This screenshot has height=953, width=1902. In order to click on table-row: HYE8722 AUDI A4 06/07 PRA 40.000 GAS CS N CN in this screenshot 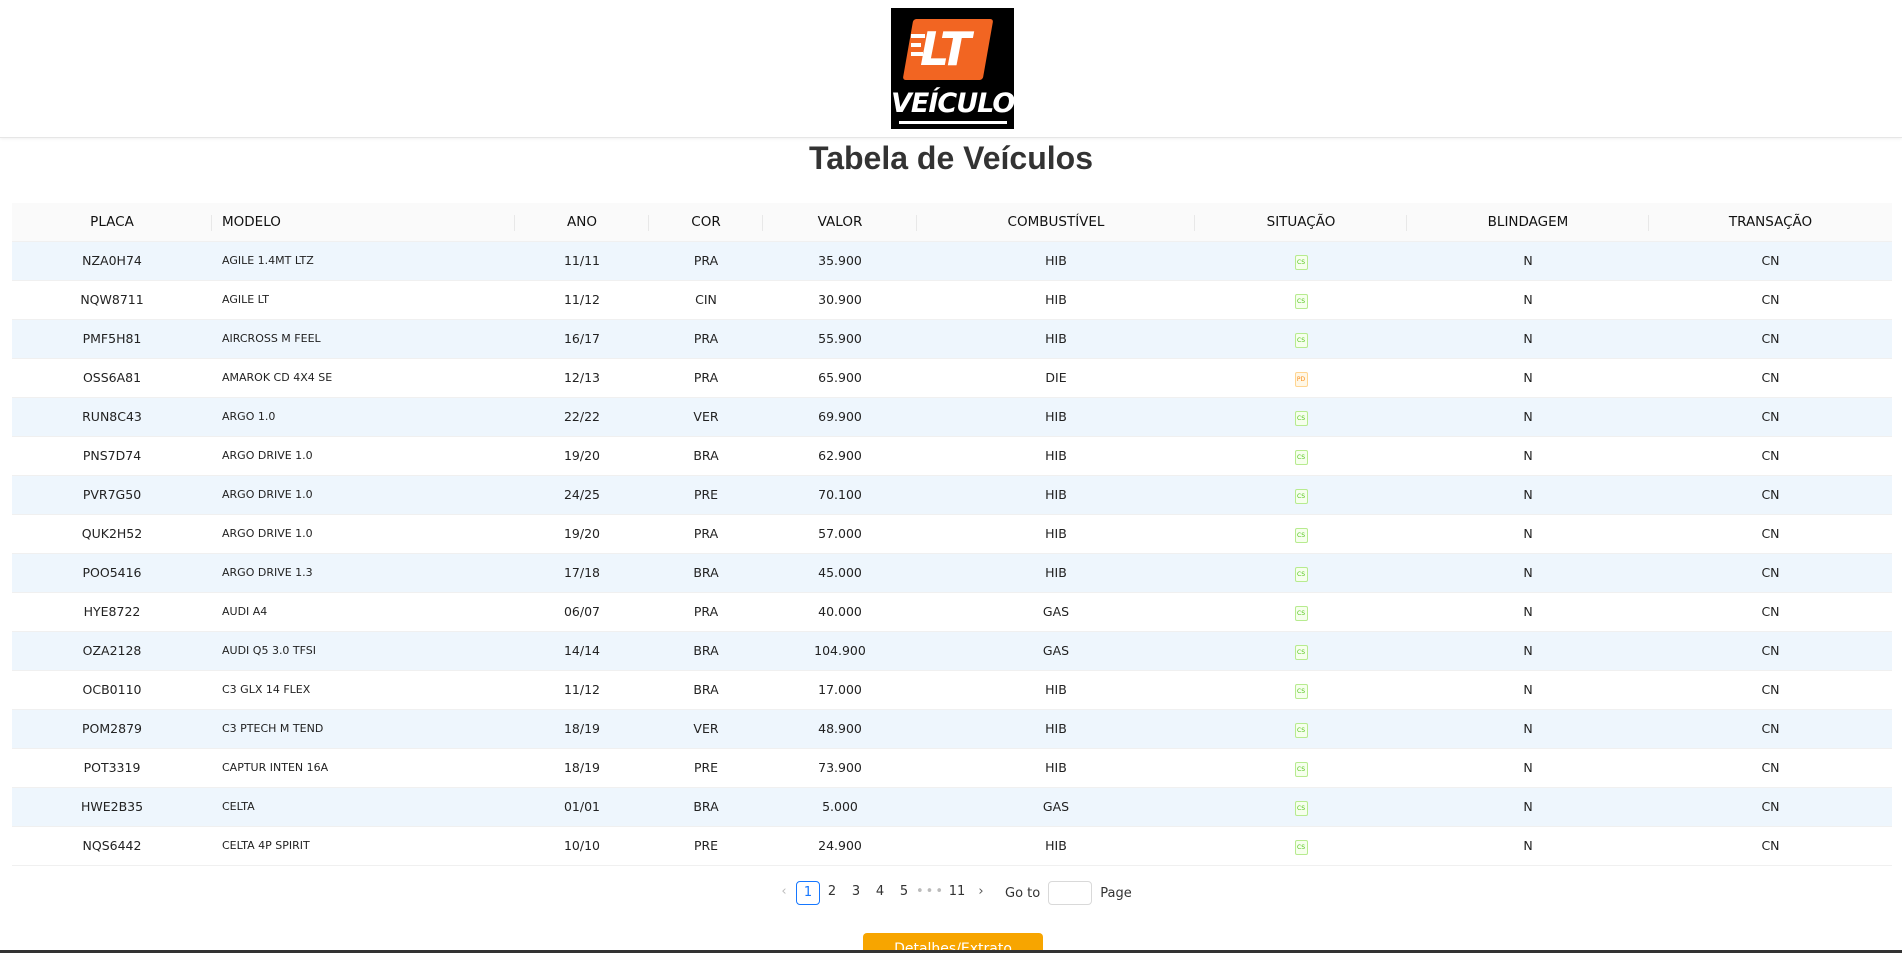, I will do `click(952, 612)`.